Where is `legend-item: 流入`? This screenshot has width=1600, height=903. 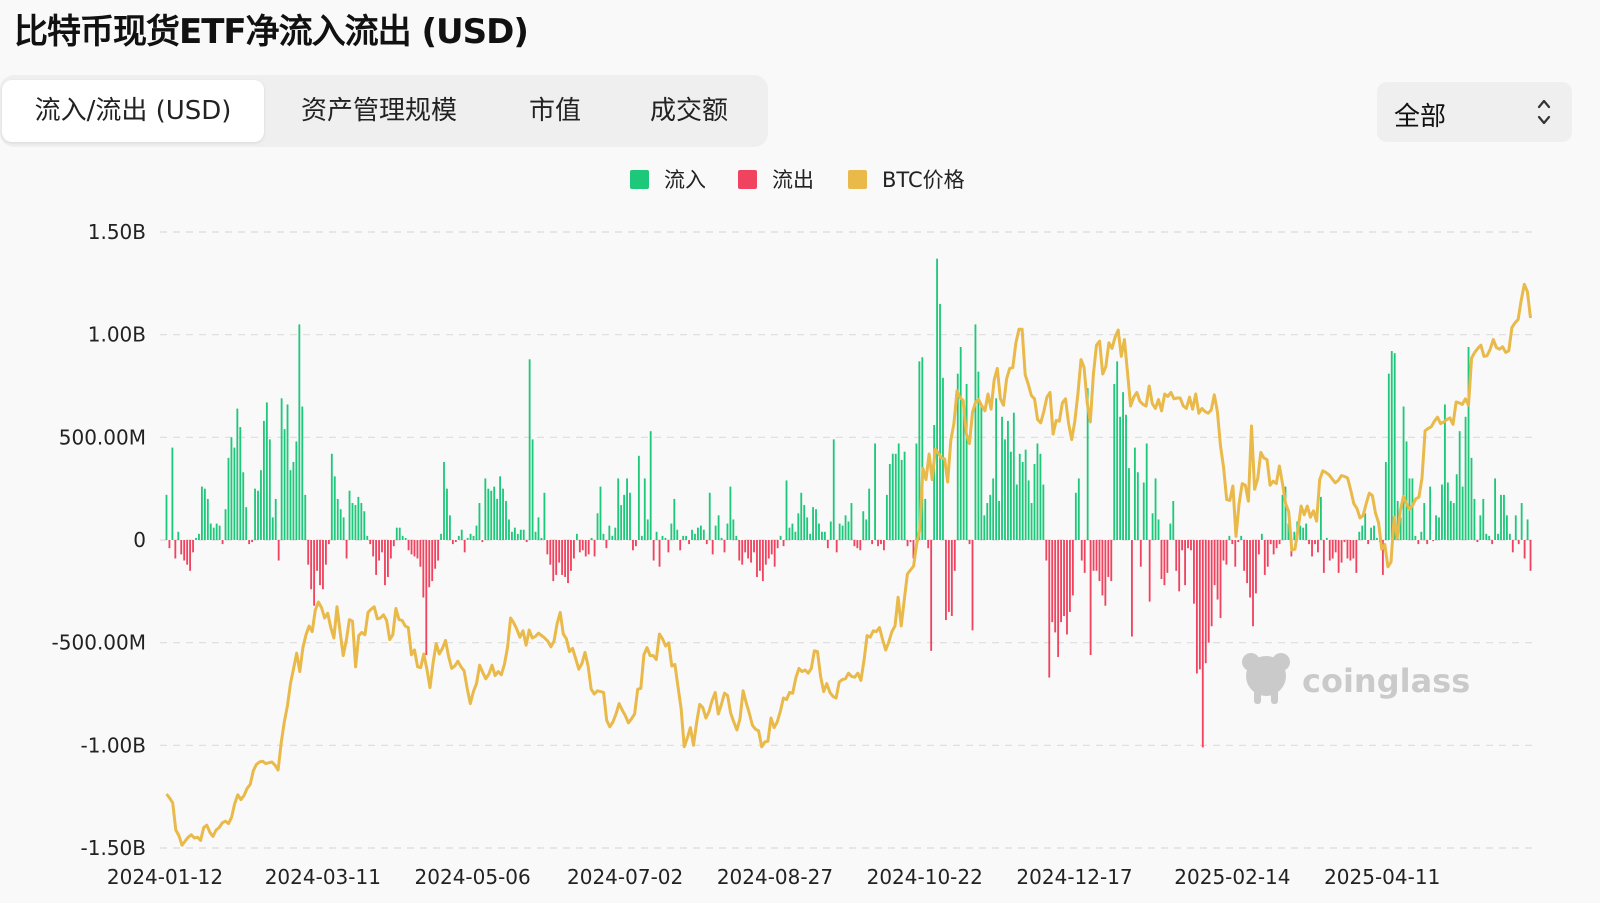 legend-item: 流入 is located at coordinates (668, 180).